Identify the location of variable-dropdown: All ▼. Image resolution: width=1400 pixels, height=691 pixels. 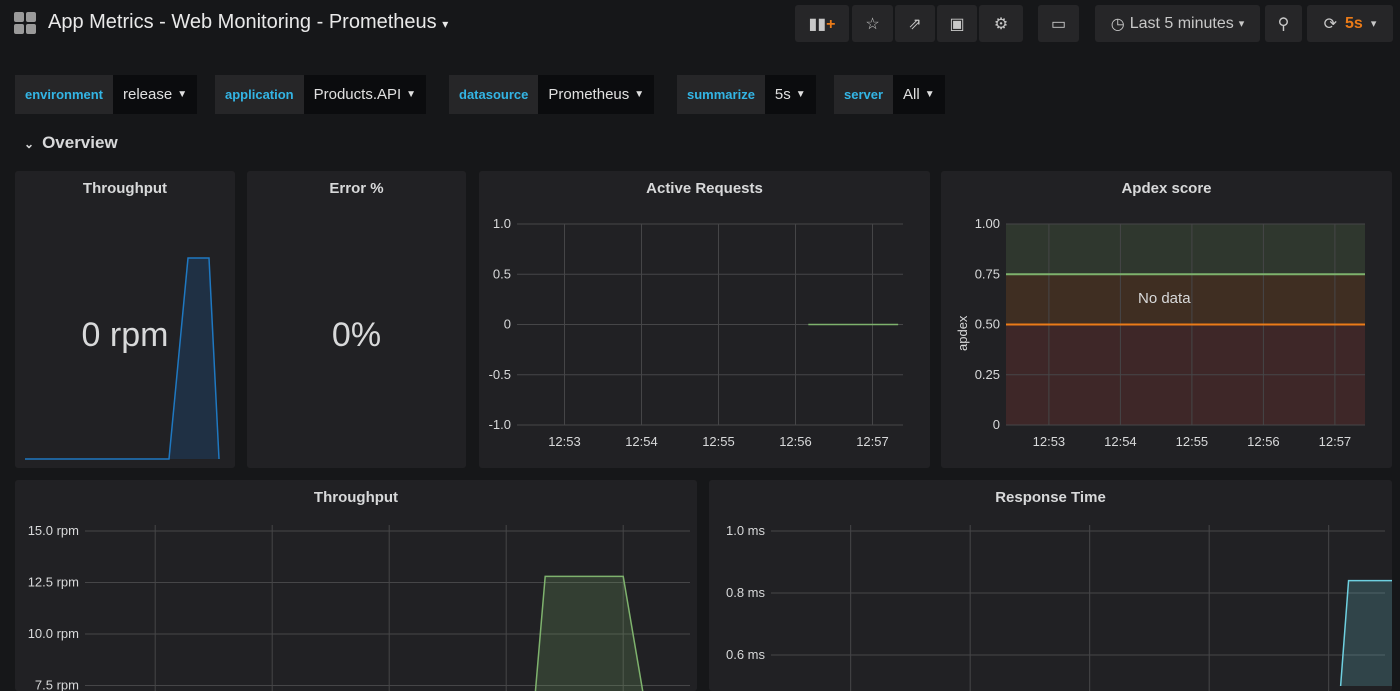
(919, 94).